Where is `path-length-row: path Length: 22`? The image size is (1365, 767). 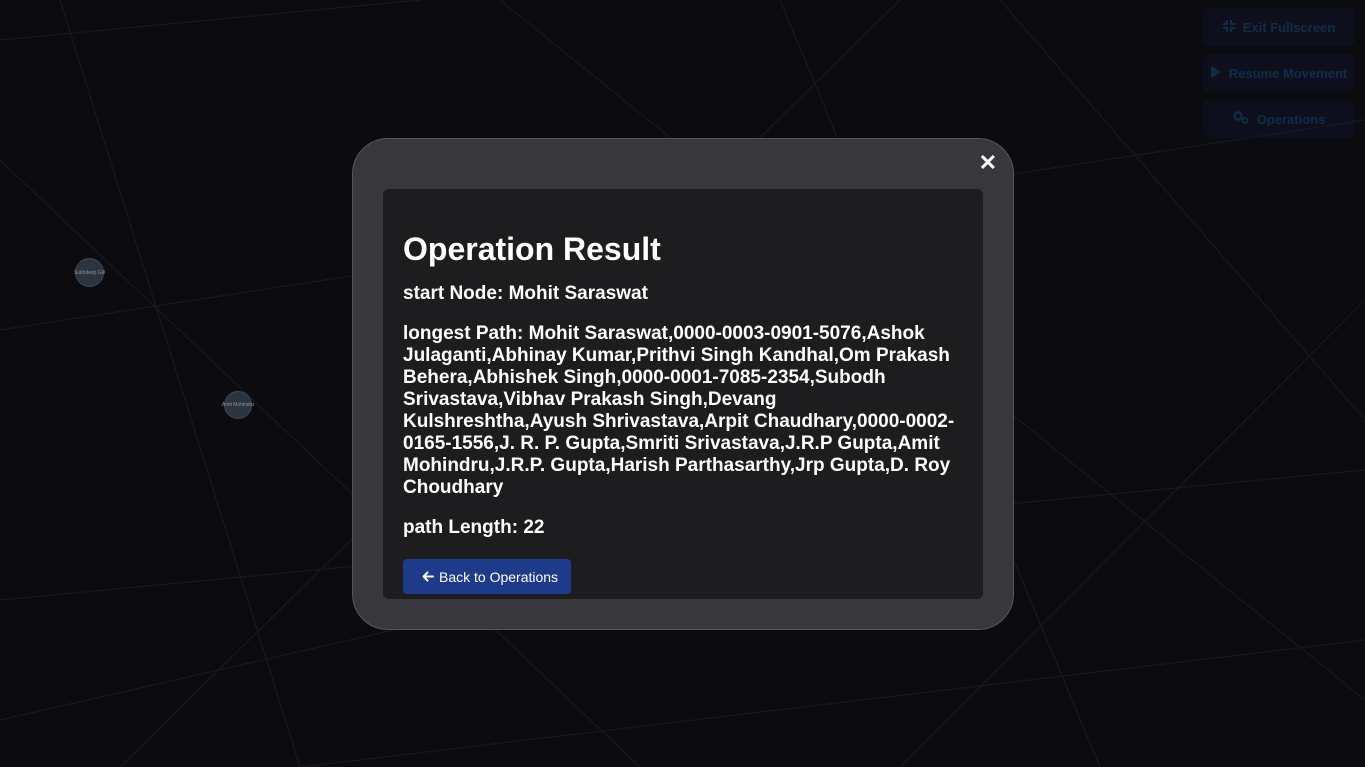 path-length-row: path Length: 22 is located at coordinates (683, 528).